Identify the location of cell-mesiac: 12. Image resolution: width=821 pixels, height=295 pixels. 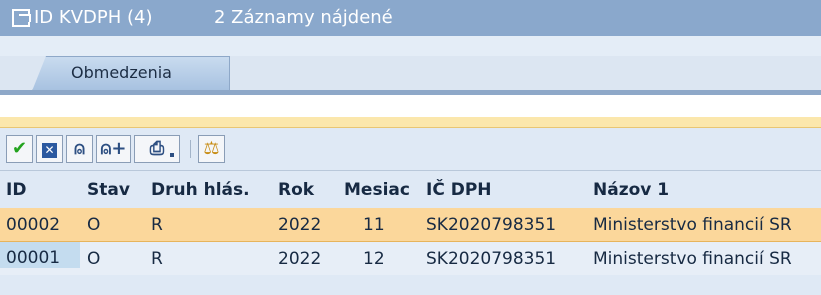
(374, 259).